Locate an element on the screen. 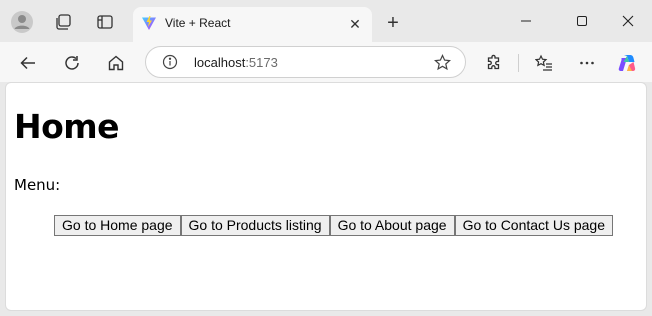  tab-bar: Vite + React ✕ + is located at coordinates (326, 21).